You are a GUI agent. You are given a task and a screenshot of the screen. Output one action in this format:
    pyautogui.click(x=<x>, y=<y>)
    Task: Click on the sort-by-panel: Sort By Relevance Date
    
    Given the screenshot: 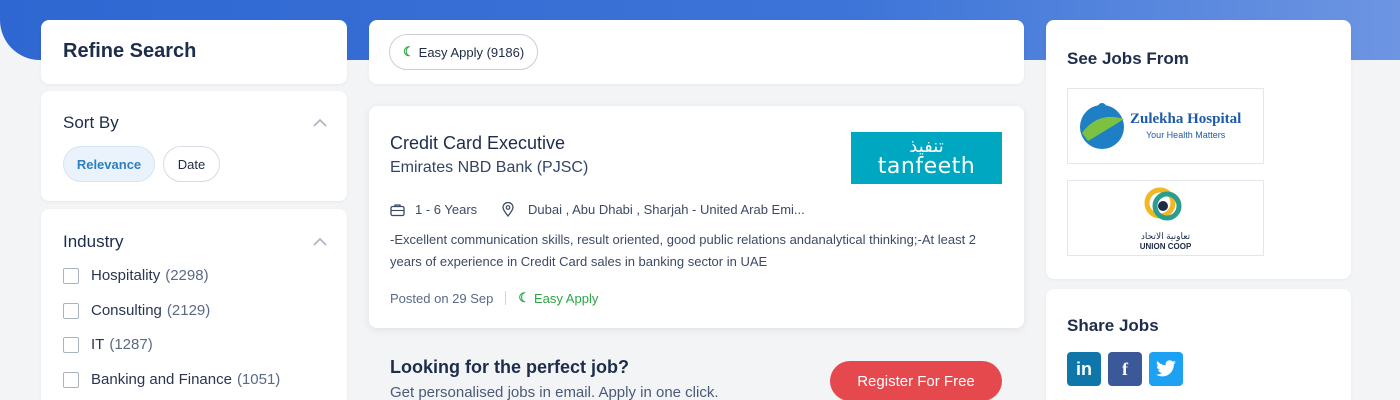 What is the action you would take?
    pyautogui.click(x=194, y=146)
    